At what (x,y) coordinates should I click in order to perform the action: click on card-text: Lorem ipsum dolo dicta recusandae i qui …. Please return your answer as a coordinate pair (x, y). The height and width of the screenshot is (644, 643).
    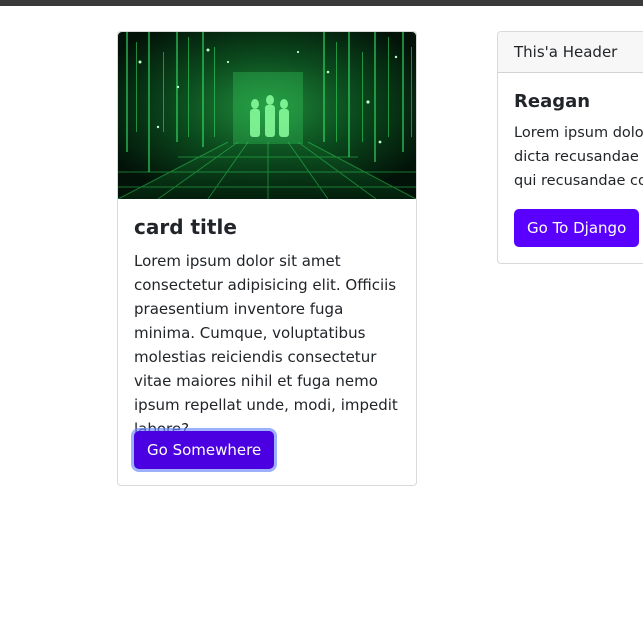
    Looking at the image, I should click on (578, 157).